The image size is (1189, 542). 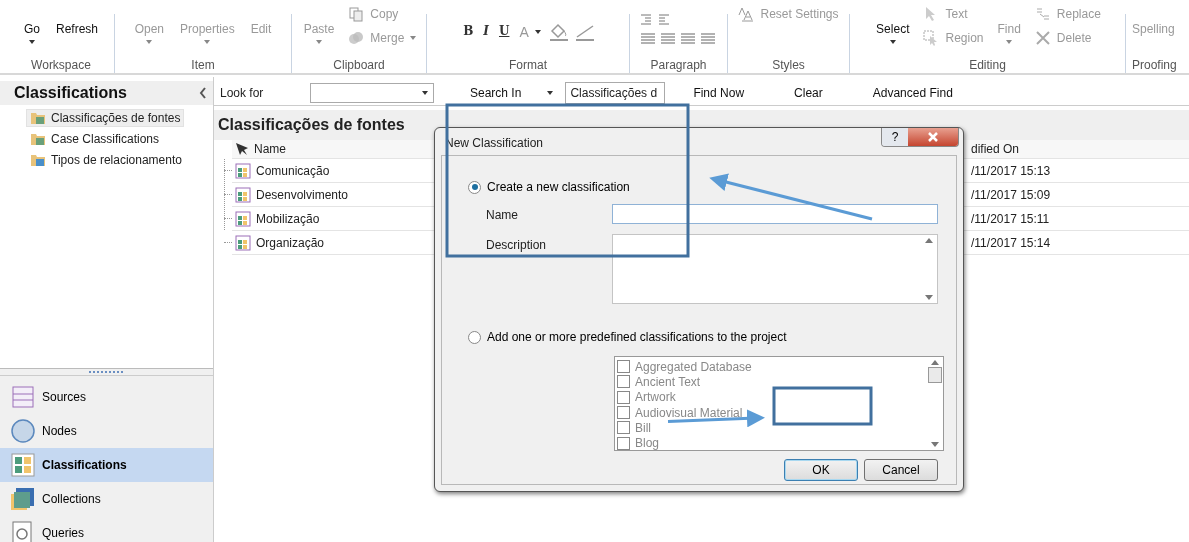 I want to click on field-label: Look for, so click(x=242, y=93).